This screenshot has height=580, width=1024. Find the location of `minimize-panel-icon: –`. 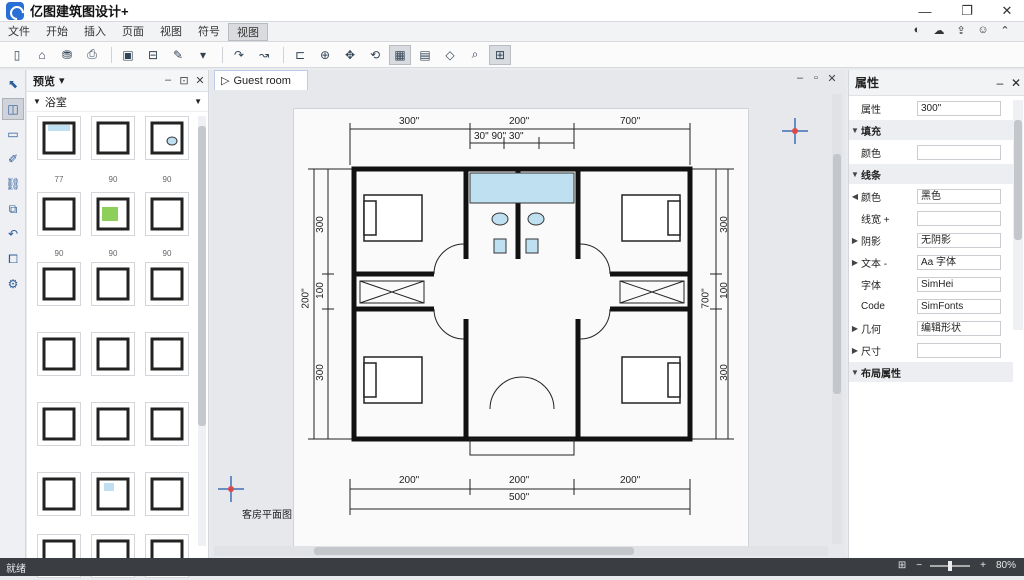

minimize-panel-icon: – is located at coordinates (168, 80).